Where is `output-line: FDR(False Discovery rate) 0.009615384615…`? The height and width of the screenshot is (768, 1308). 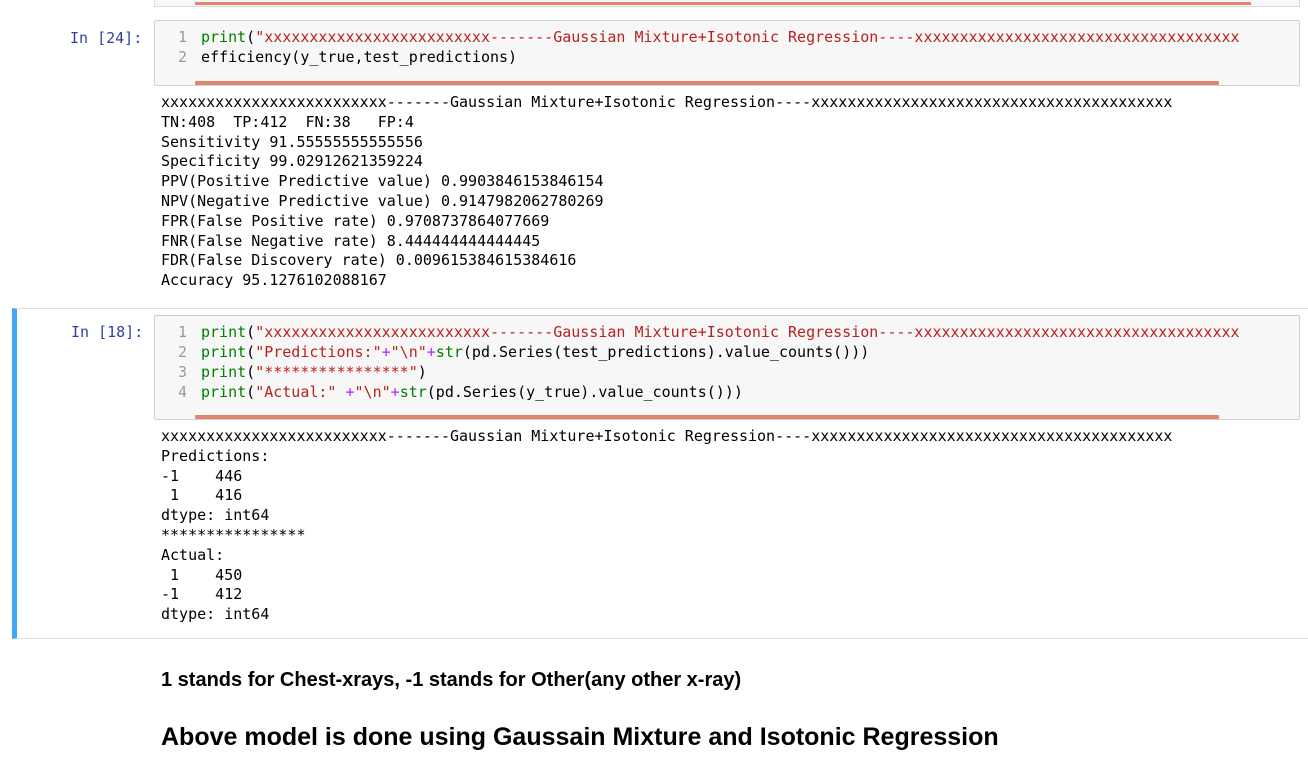 output-line: FDR(False Discovery rate) 0.009615384615… is located at coordinates (369, 260).